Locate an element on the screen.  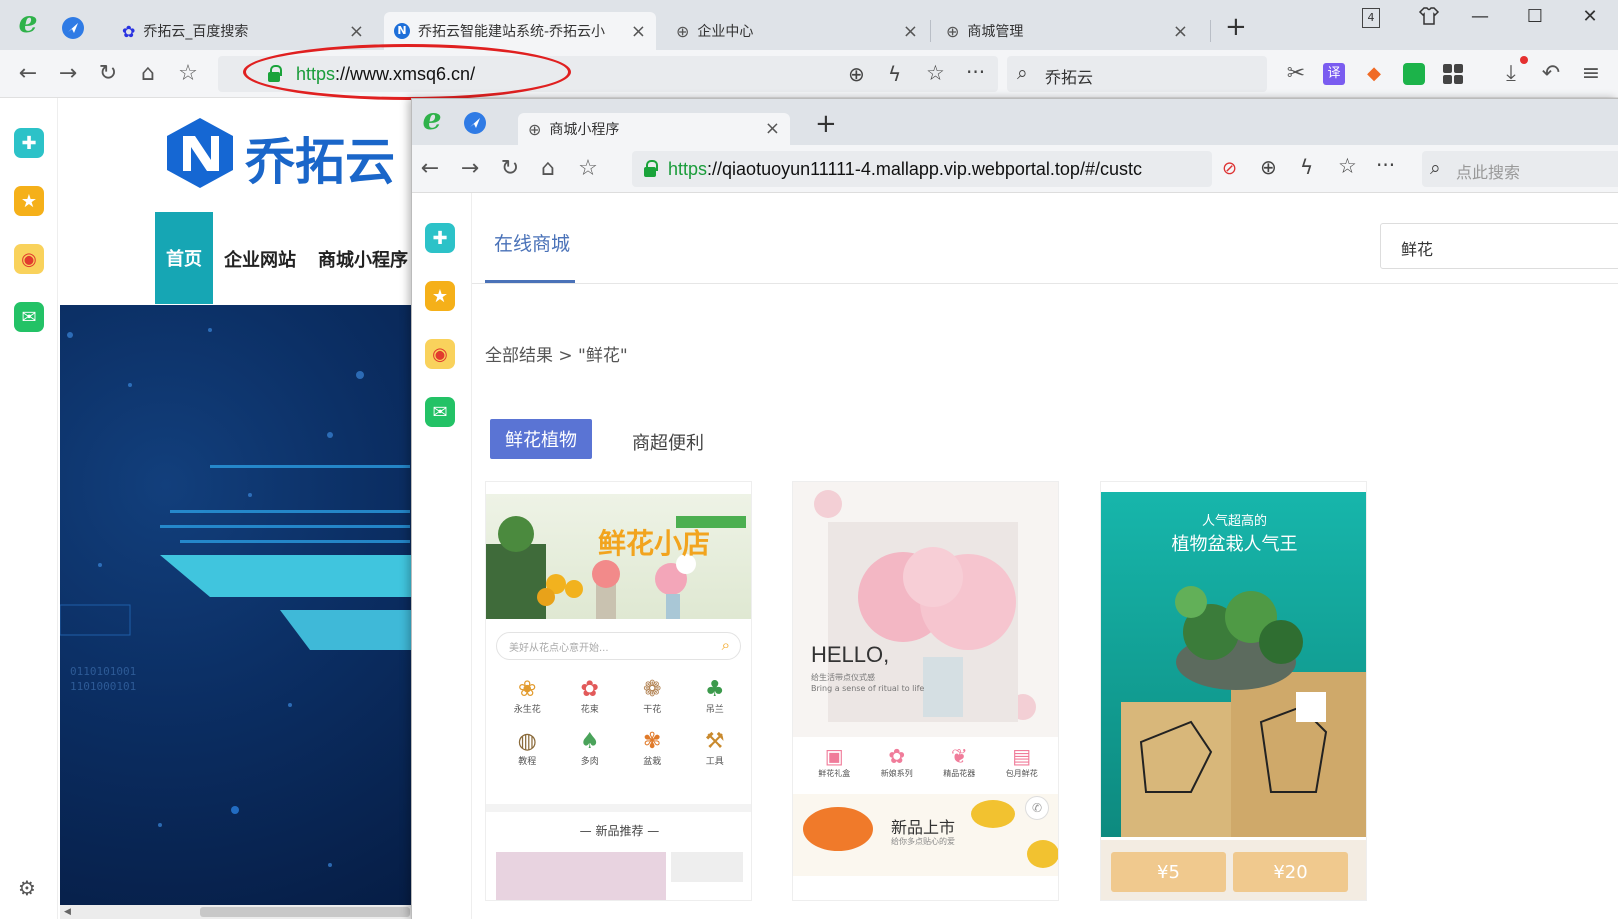
search-box: ⌕ 点此搜索 is located at coordinates (1520, 169).